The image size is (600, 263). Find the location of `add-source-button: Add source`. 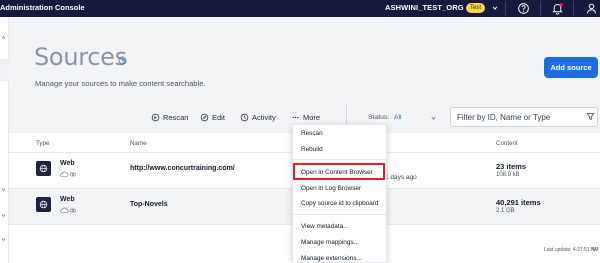

add-source-button: Add source is located at coordinates (571, 67).